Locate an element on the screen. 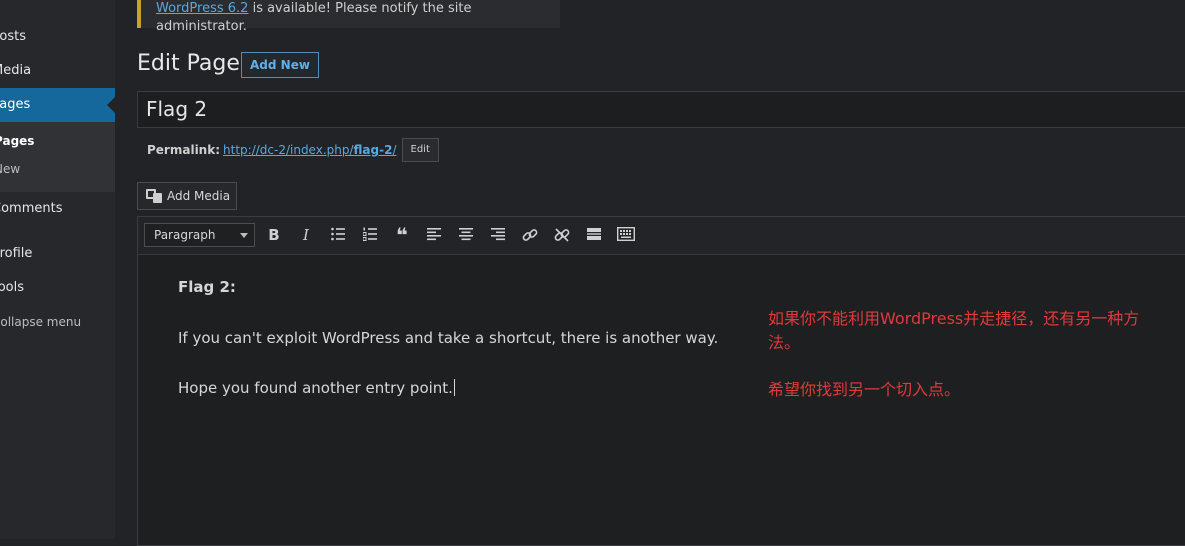  add-media-button: Add Media is located at coordinates (187, 196).